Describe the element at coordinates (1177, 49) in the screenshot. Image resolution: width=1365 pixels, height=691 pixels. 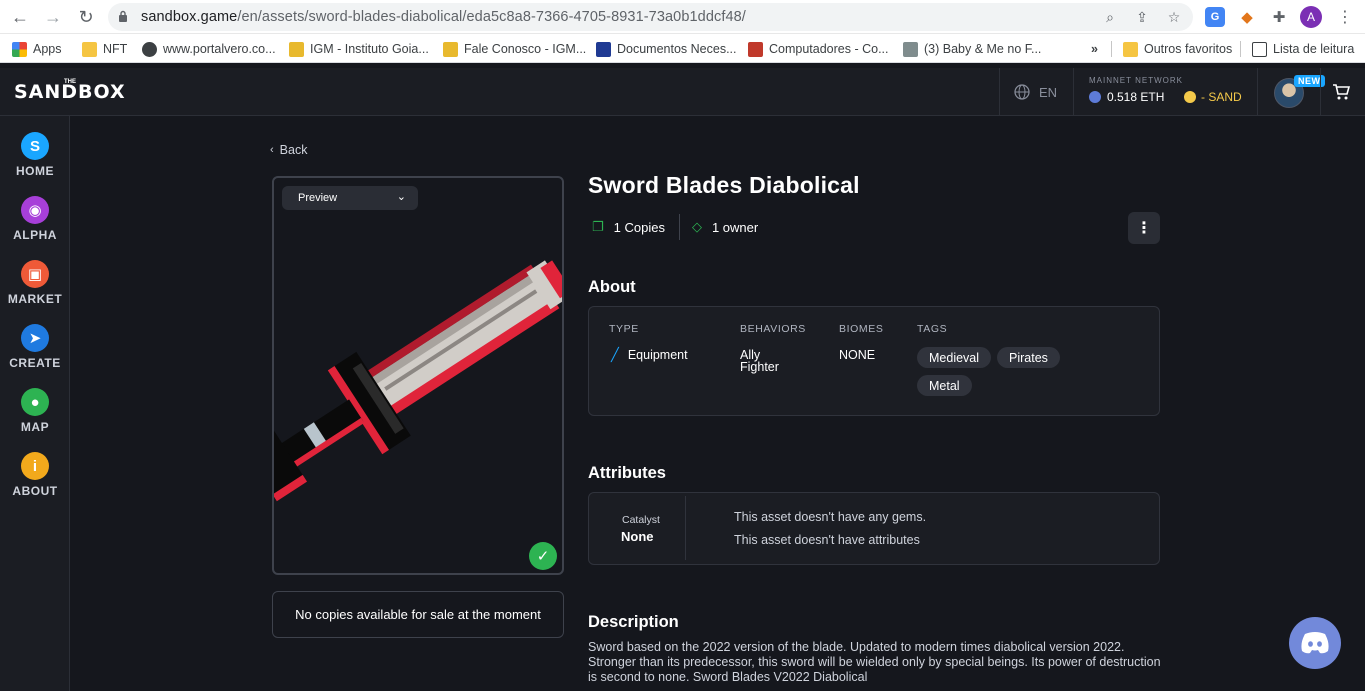
I see `bookmark-outros-favoritos: Outros favoritos` at that location.